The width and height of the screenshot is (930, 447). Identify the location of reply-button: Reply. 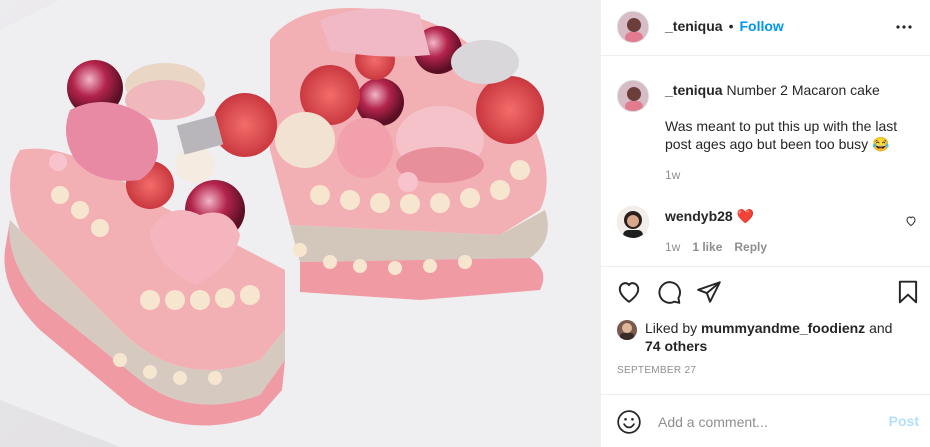
(750, 247).